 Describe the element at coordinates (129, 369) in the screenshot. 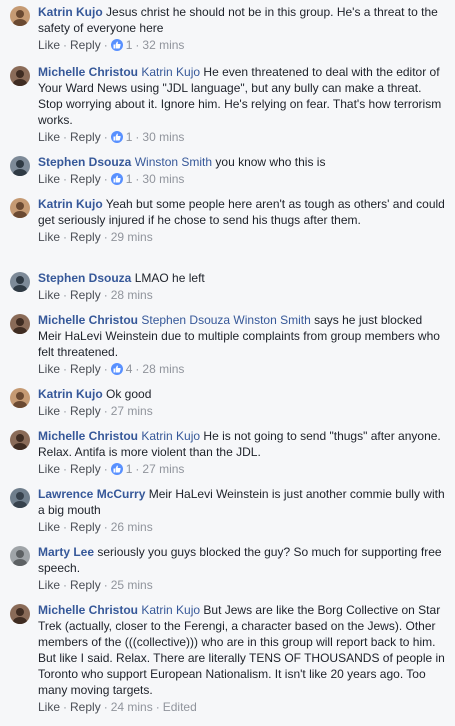

I see `like-count: 4` at that location.